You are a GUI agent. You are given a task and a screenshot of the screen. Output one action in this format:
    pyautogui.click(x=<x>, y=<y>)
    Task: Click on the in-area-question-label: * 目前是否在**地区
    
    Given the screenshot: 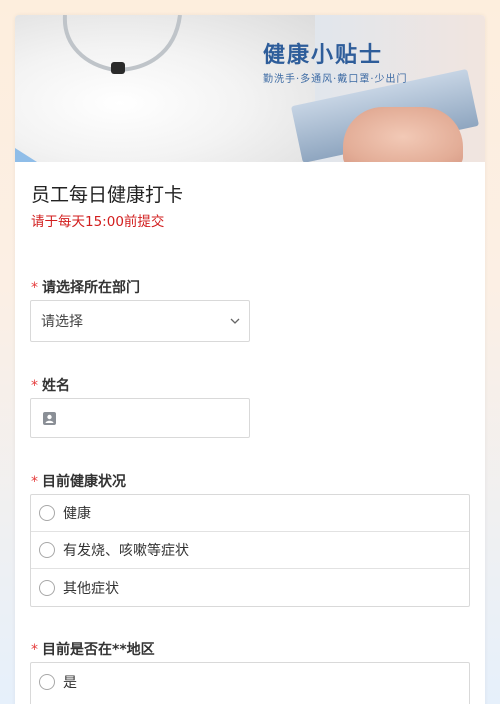 What is the action you would take?
    pyautogui.click(x=93, y=649)
    